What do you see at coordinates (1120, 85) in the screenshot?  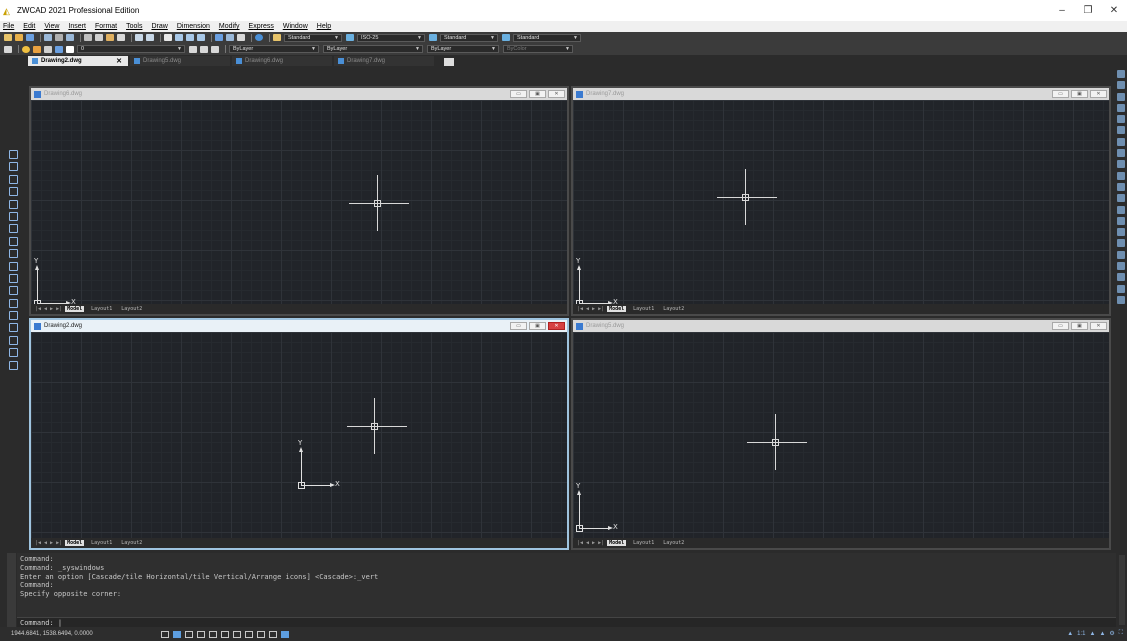 I see `copy-object-icon` at bounding box center [1120, 85].